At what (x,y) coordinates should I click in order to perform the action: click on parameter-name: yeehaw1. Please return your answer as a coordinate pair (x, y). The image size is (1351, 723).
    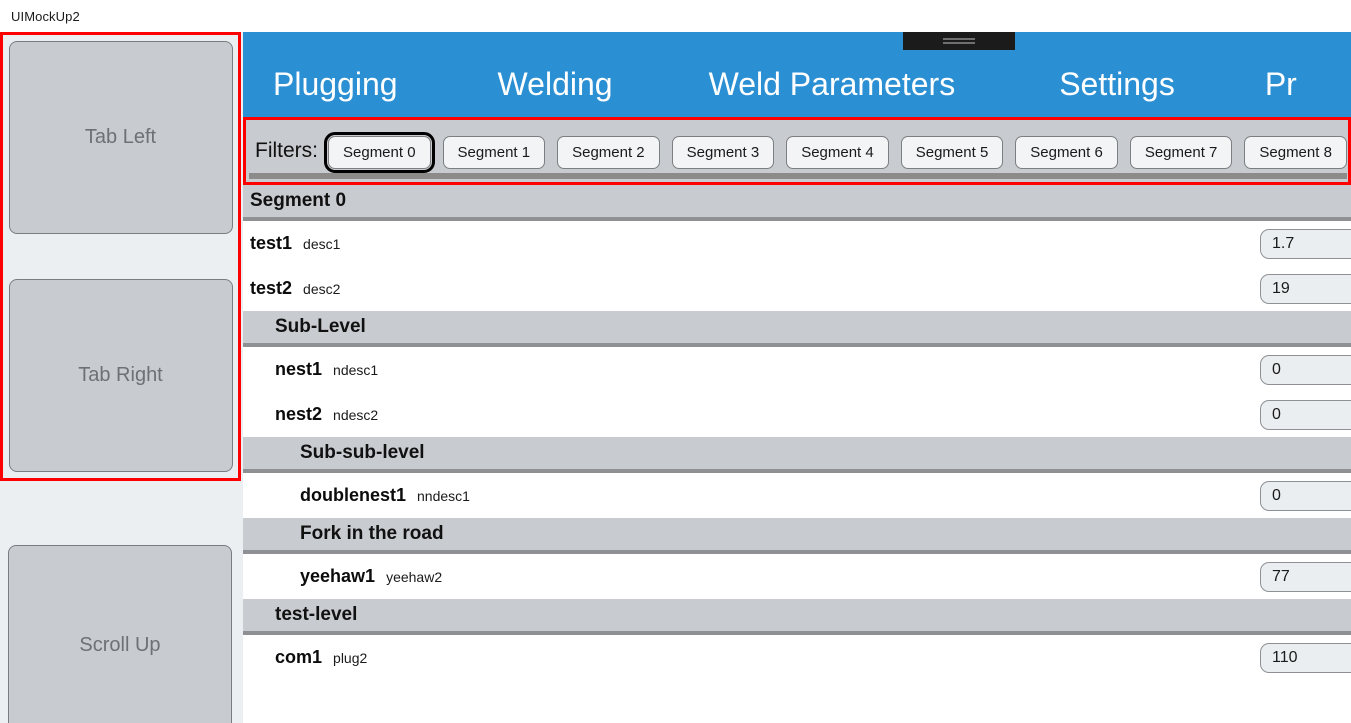
    Looking at the image, I should click on (338, 576).